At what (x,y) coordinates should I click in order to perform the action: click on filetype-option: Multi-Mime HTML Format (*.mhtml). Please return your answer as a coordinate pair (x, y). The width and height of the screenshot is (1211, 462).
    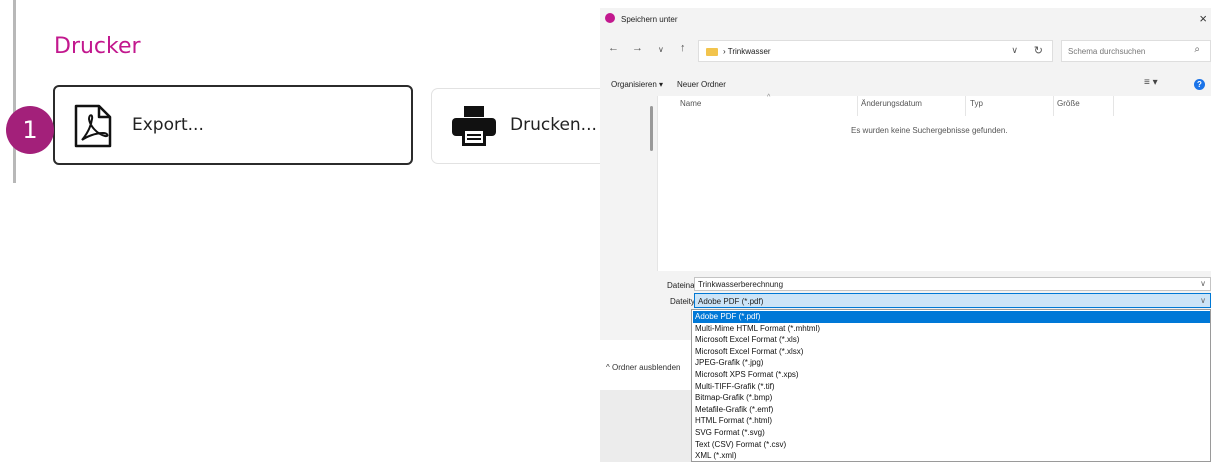
    Looking at the image, I should click on (951, 329).